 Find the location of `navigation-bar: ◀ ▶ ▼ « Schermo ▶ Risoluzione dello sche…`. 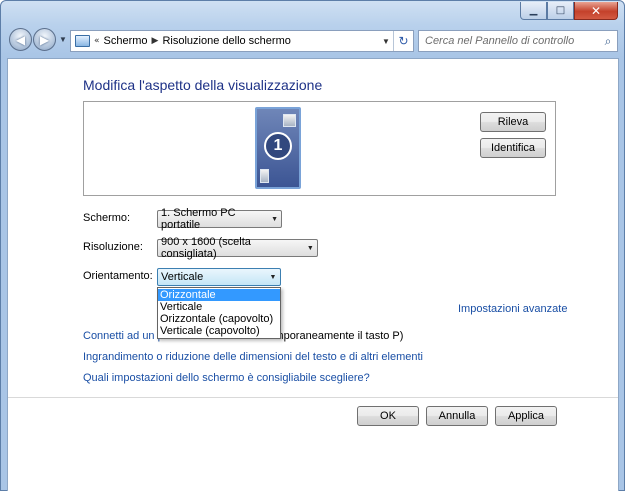

navigation-bar: ◀ ▶ ▼ « Schermo ▶ Risoluzione dello sche… is located at coordinates (313, 41).